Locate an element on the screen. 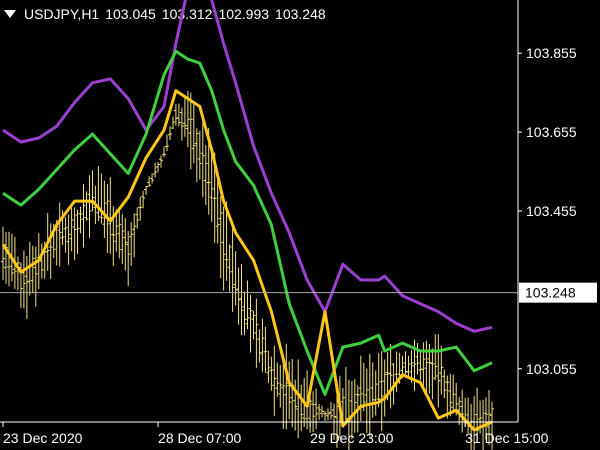  price-tick-label: 103.655 is located at coordinates (551, 132).